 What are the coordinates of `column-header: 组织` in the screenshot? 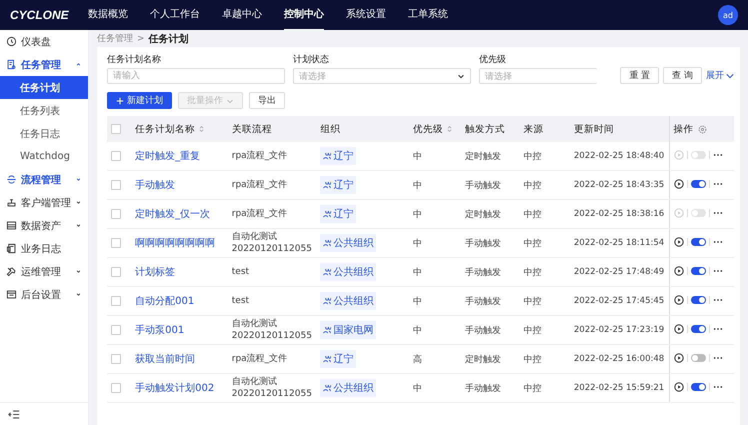 It's located at (330, 129).